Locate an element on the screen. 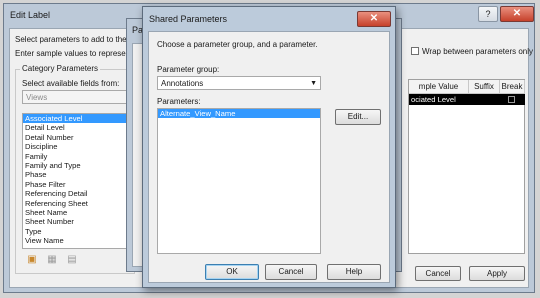  help-icon: ? is located at coordinates (488, 14).